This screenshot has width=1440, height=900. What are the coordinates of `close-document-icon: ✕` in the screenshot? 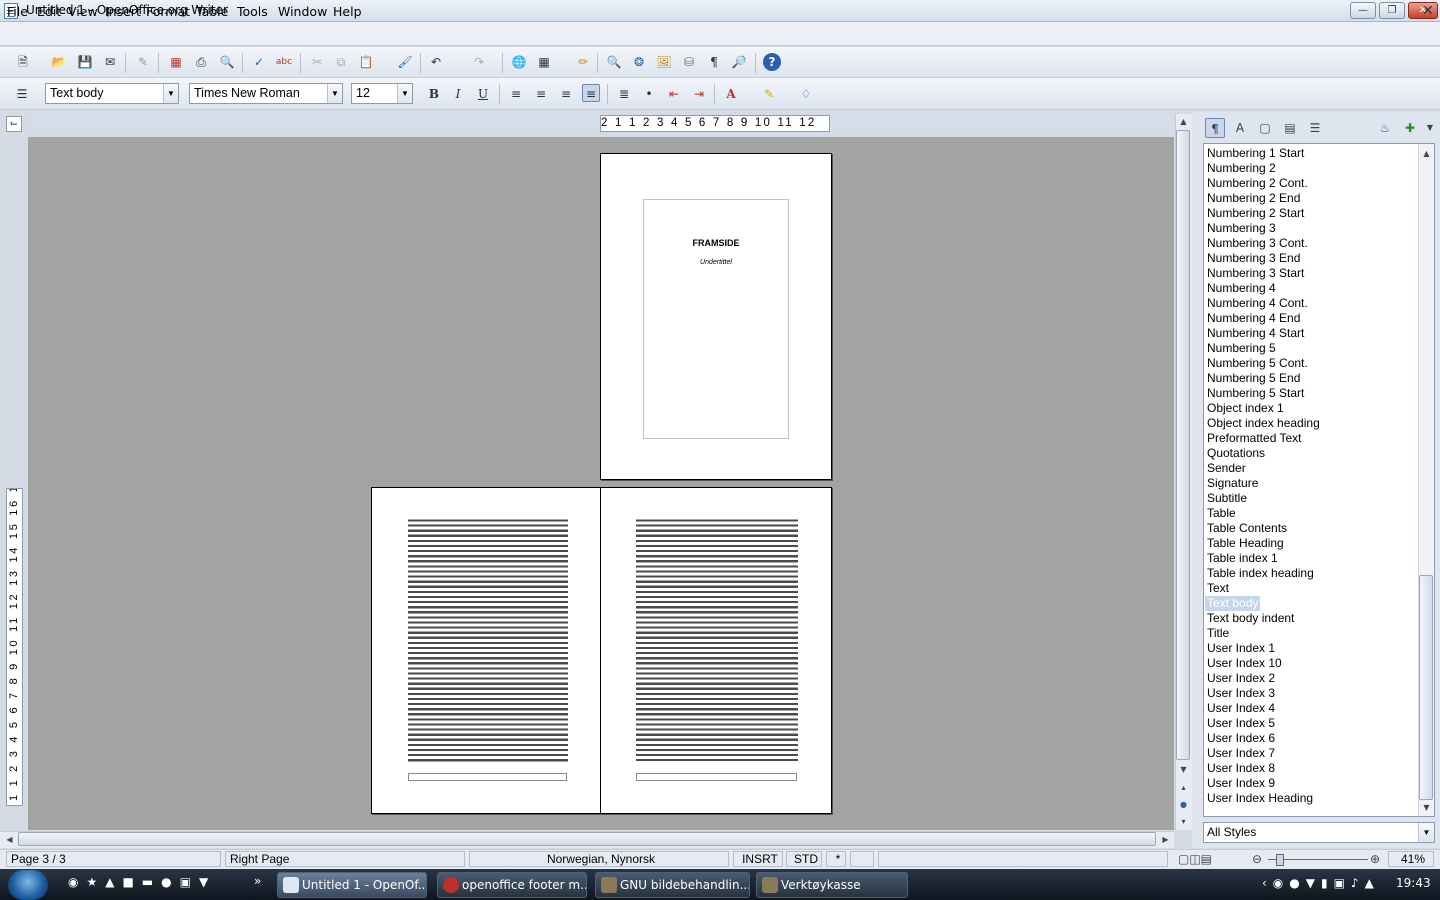 It's located at (1428, 11).